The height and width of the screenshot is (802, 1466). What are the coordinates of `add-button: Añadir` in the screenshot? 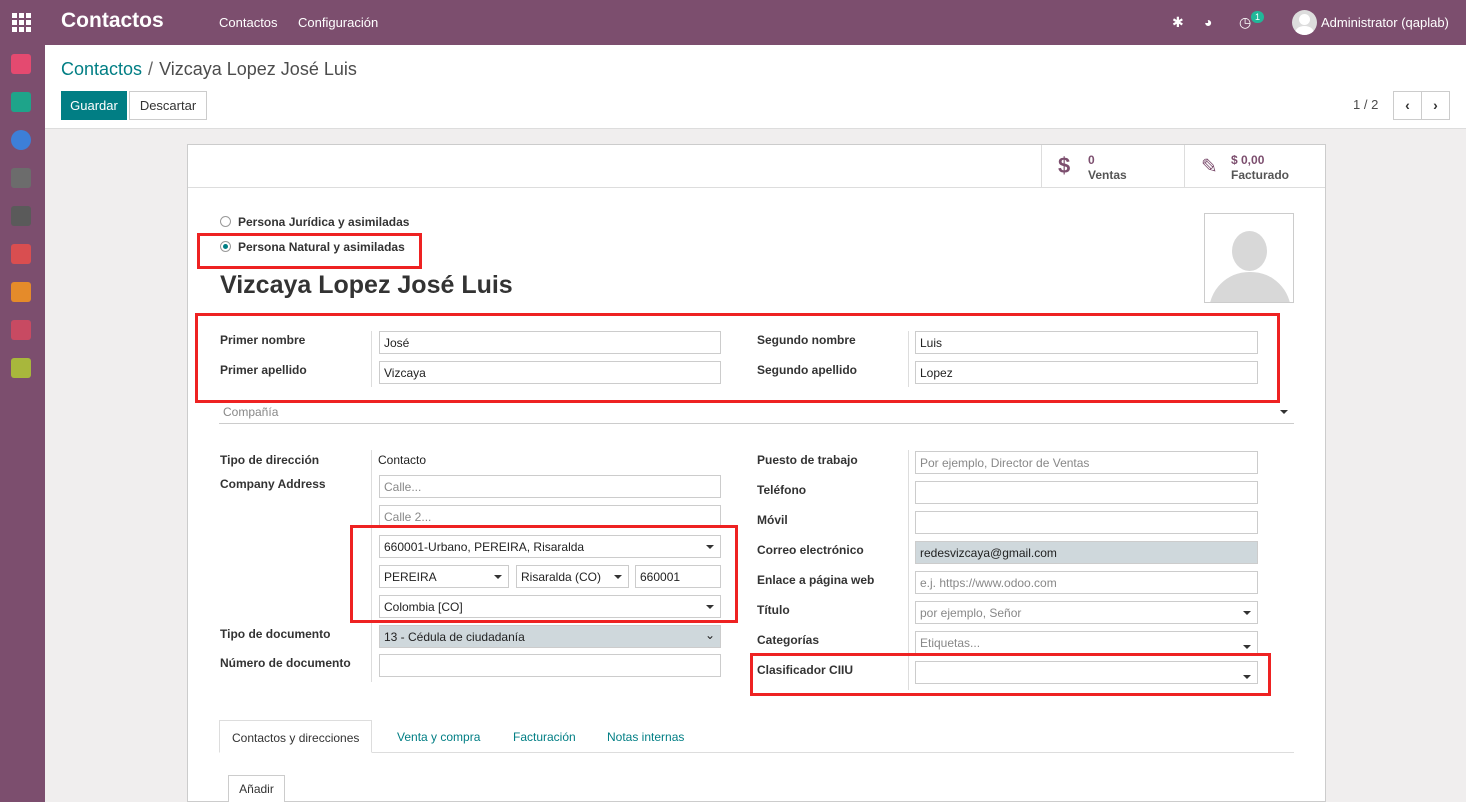 It's located at (256, 788).